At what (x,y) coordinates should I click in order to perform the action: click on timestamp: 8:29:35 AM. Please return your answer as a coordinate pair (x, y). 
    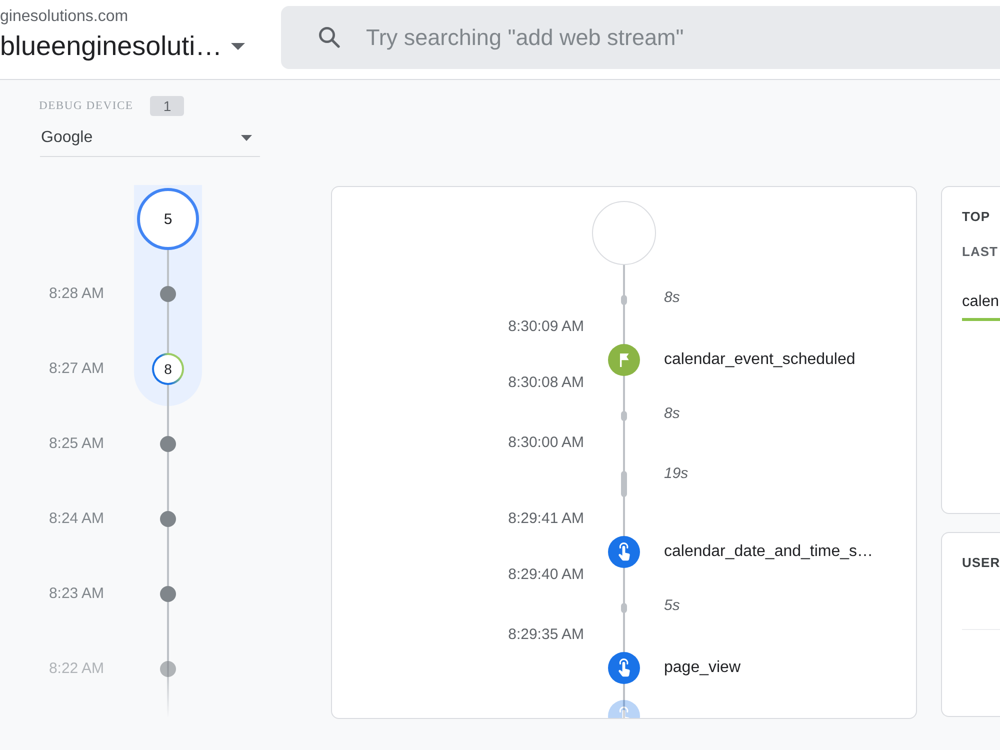
    Looking at the image, I should click on (545, 635).